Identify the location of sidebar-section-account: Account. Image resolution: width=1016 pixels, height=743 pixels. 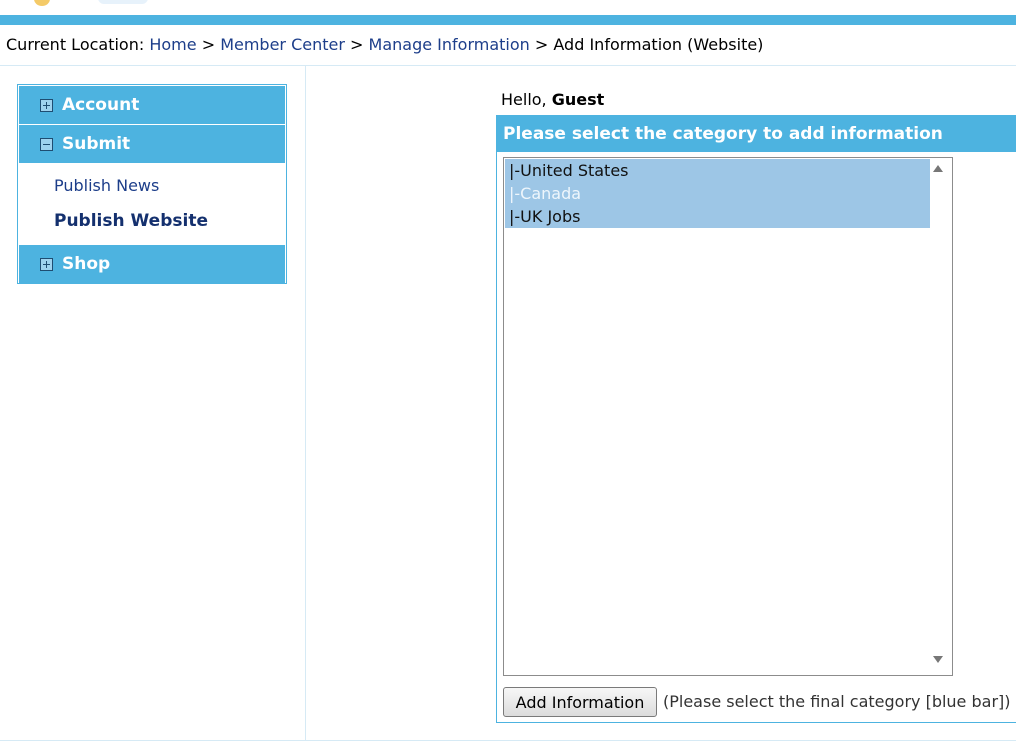
(152, 105).